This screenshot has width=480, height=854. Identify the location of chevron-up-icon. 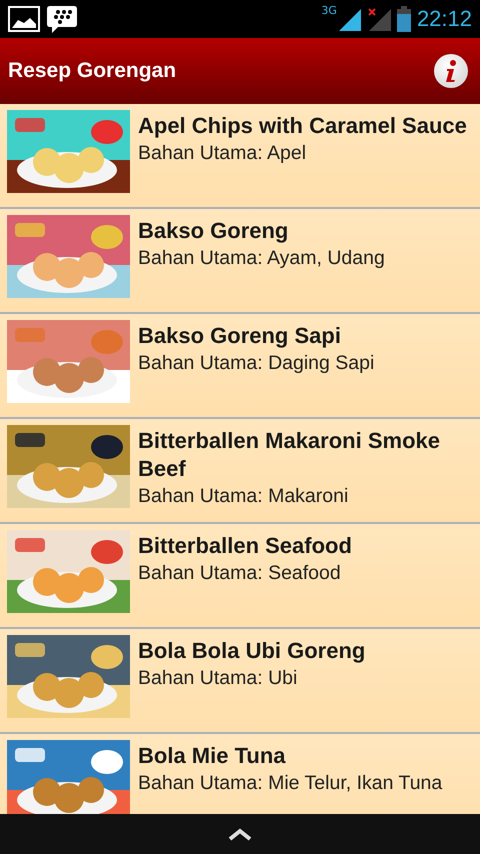
(240, 834).